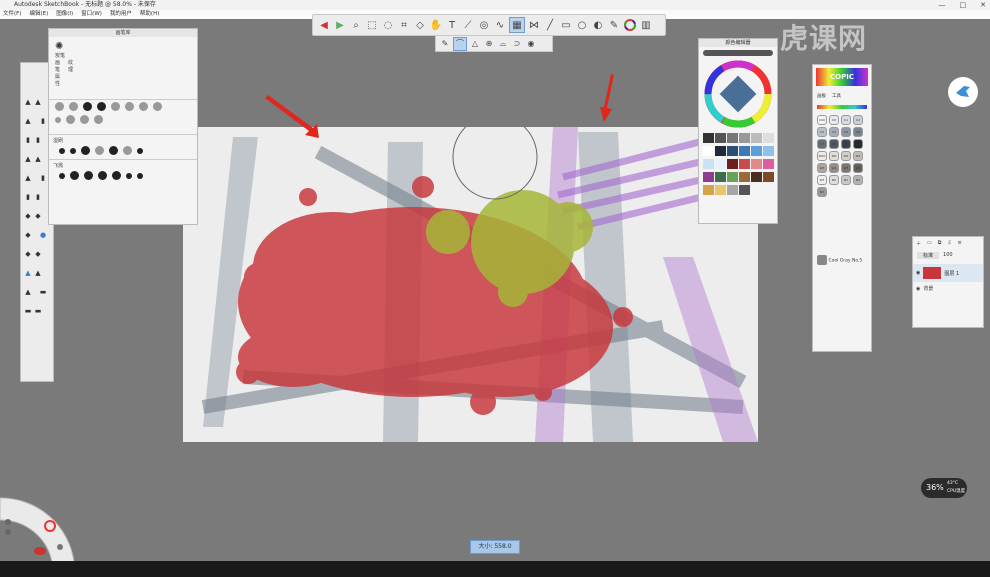  I want to click on copic-swatch: C0, so click(834, 120).